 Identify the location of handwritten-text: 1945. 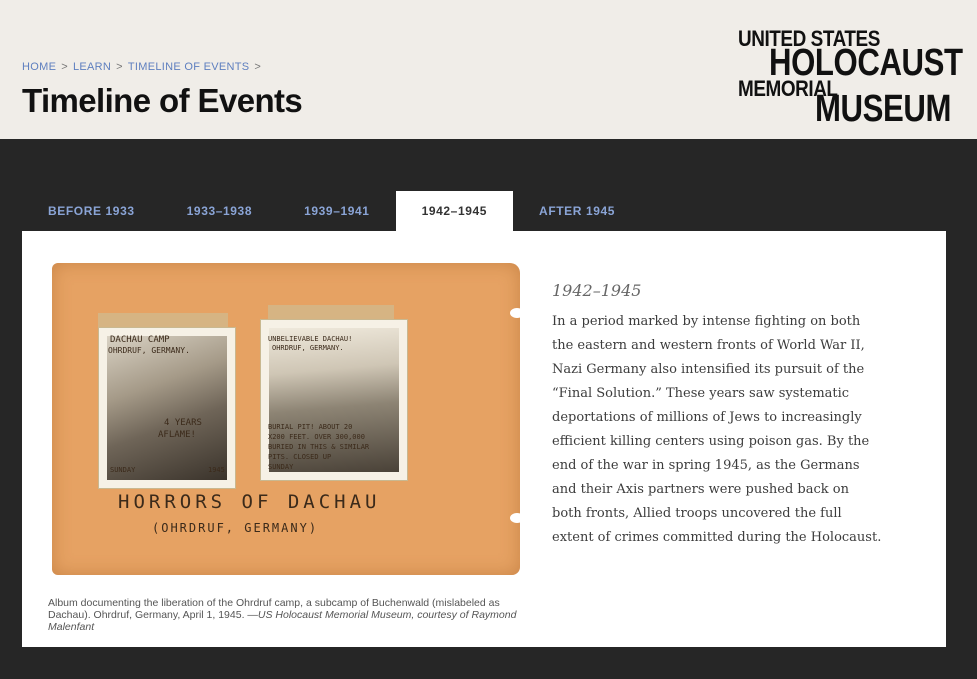
(216, 470).